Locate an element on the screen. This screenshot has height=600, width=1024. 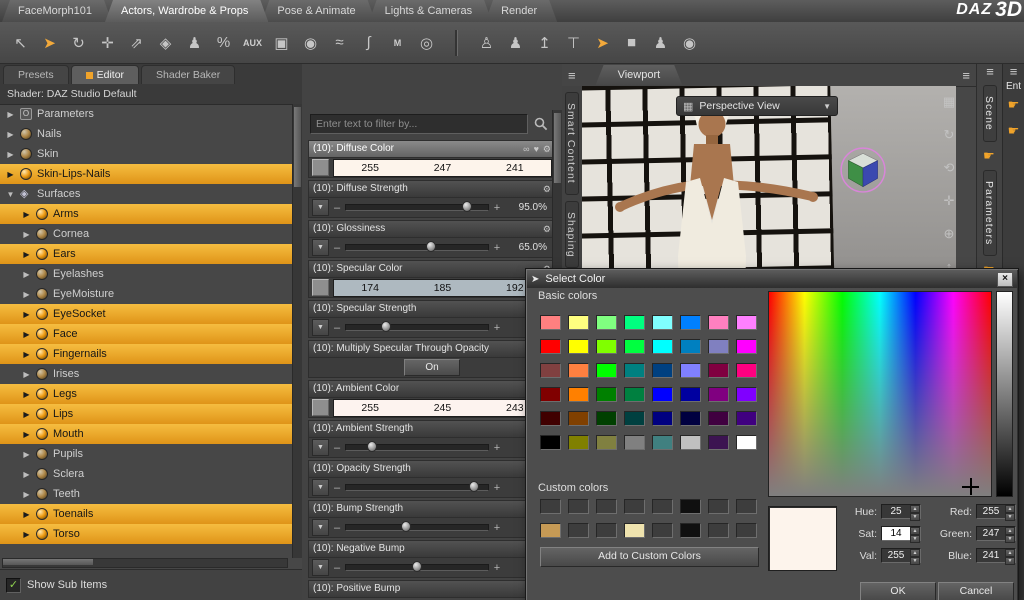
param-options-button: ▼ is located at coordinates (320, 447).